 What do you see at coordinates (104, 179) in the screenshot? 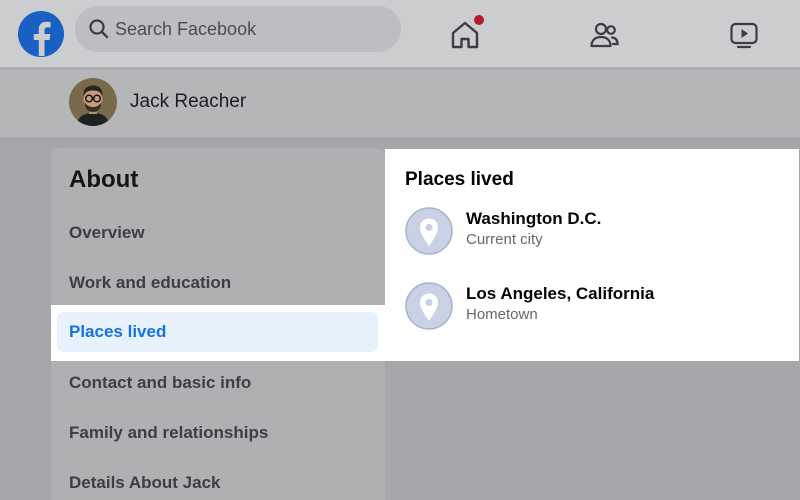
I see `about-heading: About` at bounding box center [104, 179].